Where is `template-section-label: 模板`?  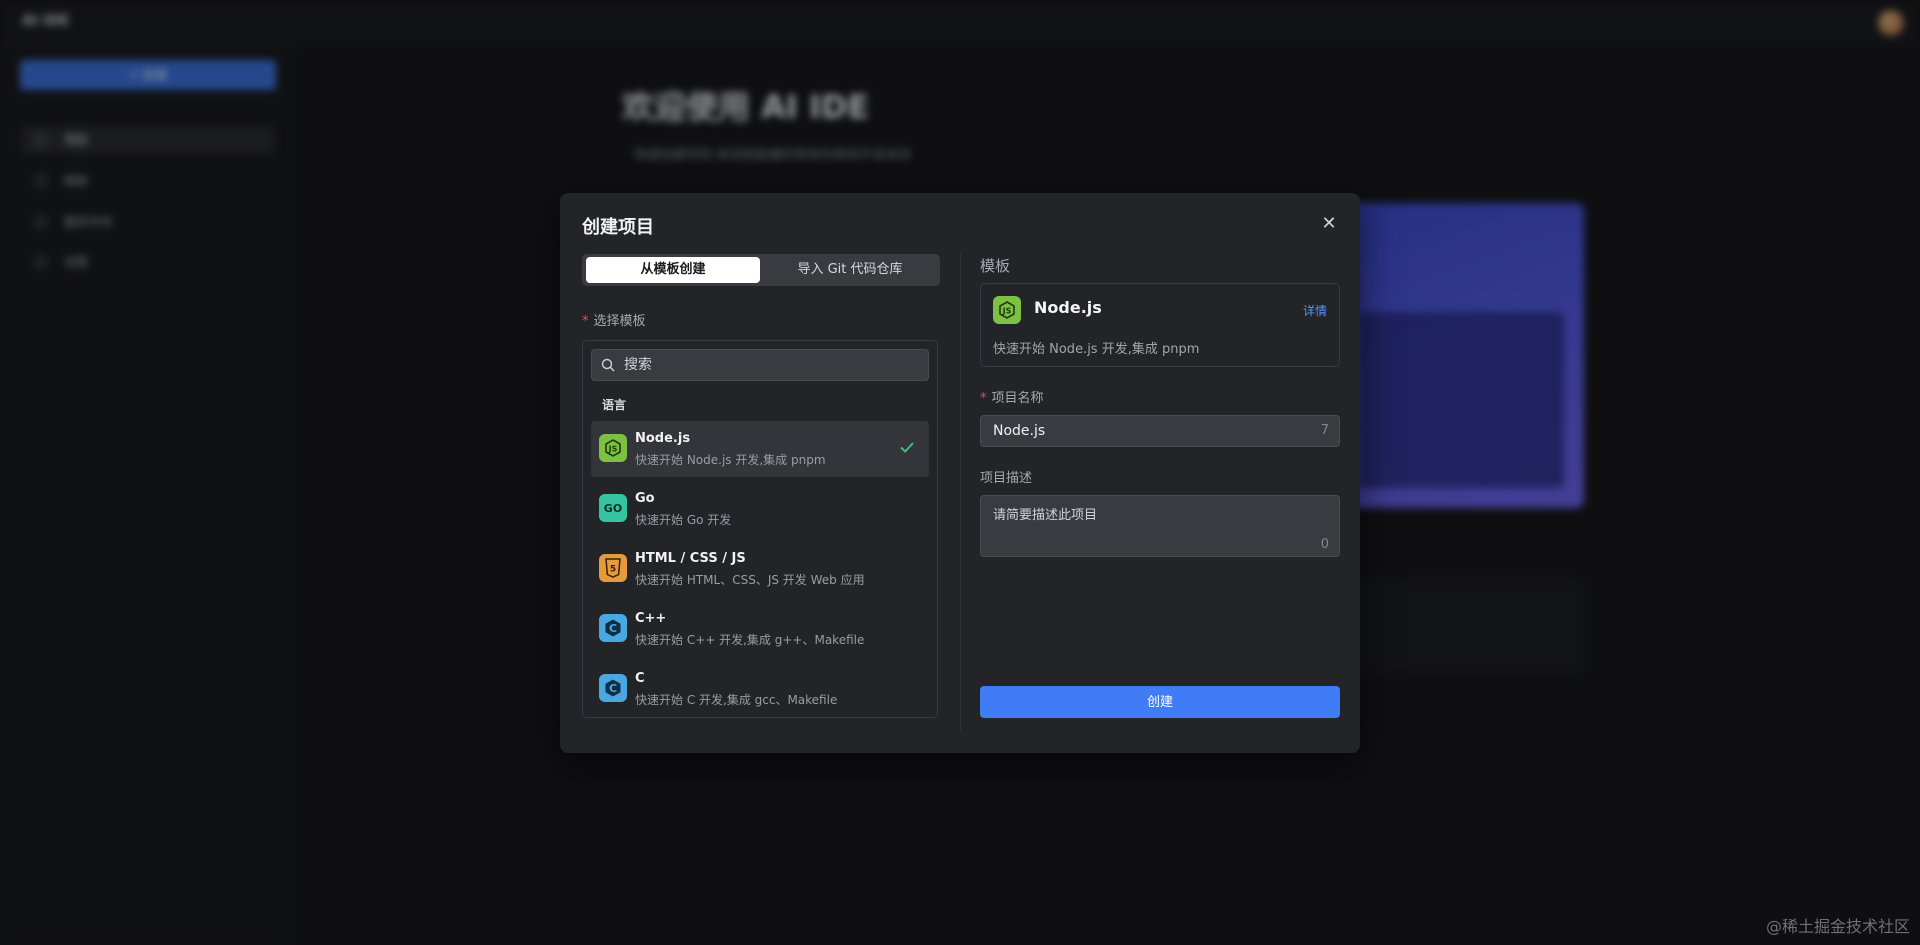
template-section-label: 模板 is located at coordinates (995, 266).